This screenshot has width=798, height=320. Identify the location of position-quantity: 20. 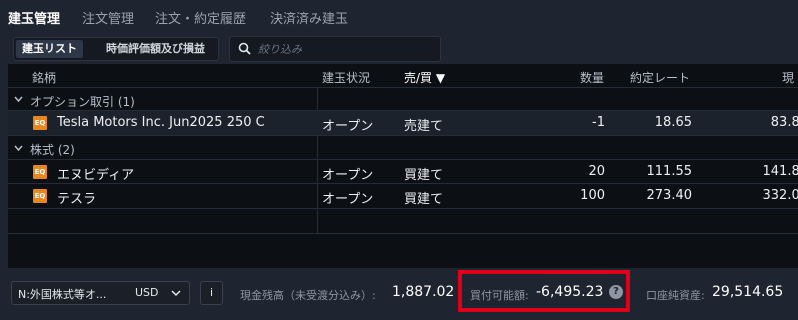
(596, 171).